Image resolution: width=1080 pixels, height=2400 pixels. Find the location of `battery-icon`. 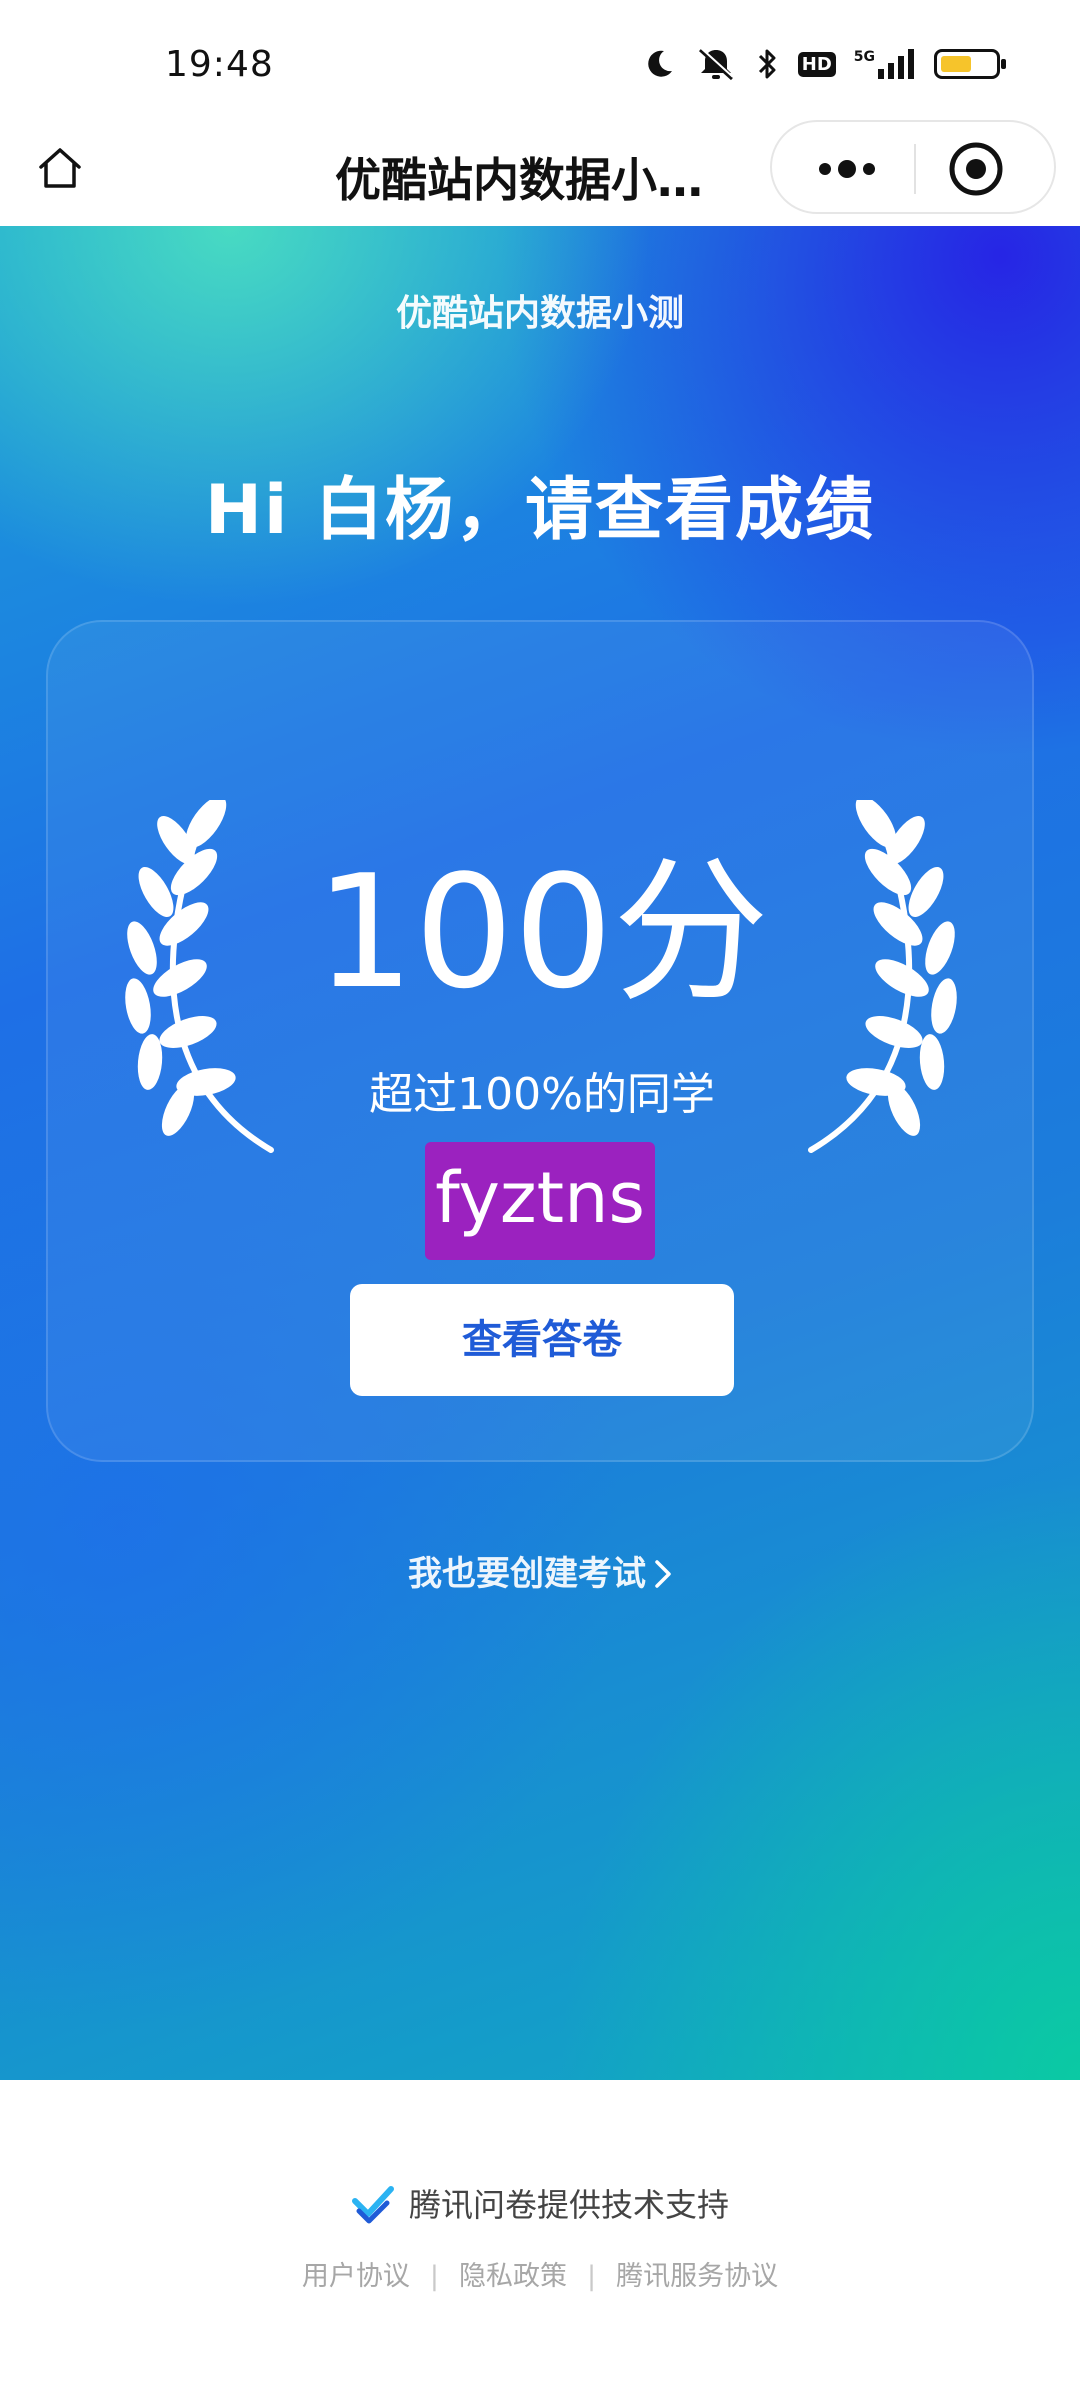

battery-icon is located at coordinates (970, 64).